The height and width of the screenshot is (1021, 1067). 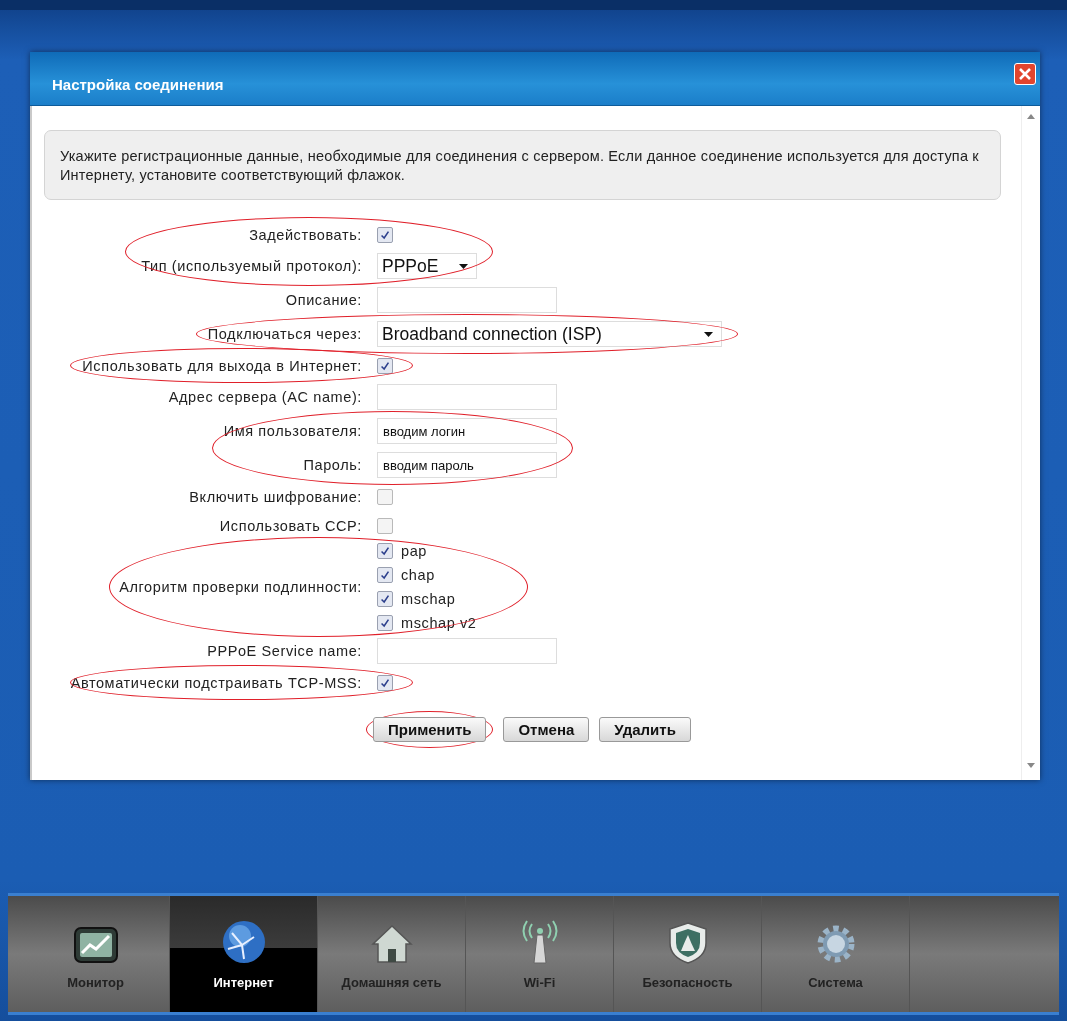 I want to click on close-icon, so click(x=1025, y=74).